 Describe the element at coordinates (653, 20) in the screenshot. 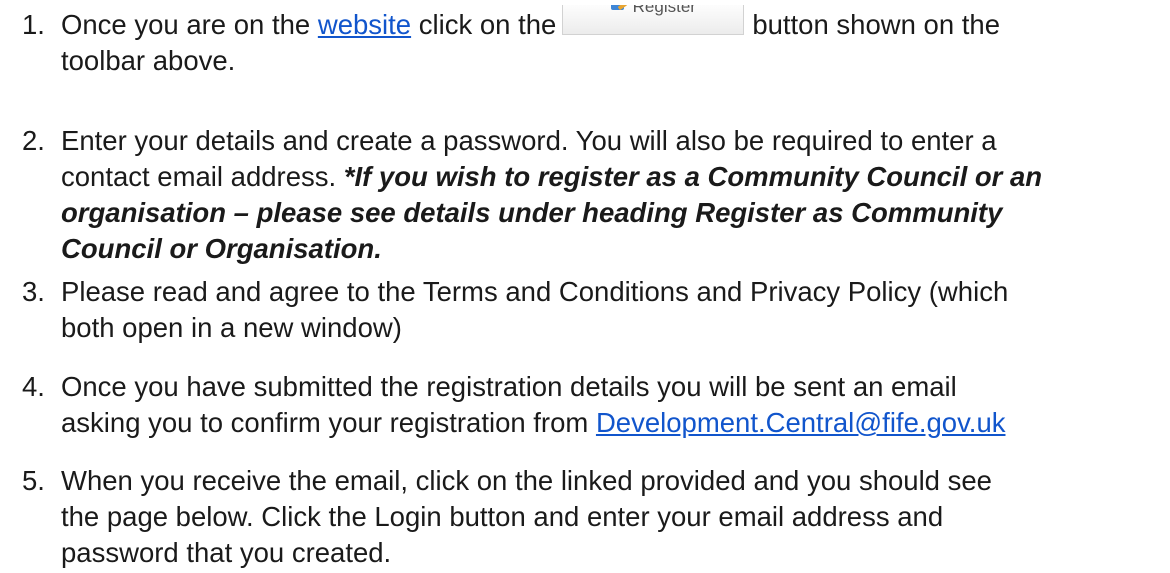

I see `register-button-image: Register` at that location.